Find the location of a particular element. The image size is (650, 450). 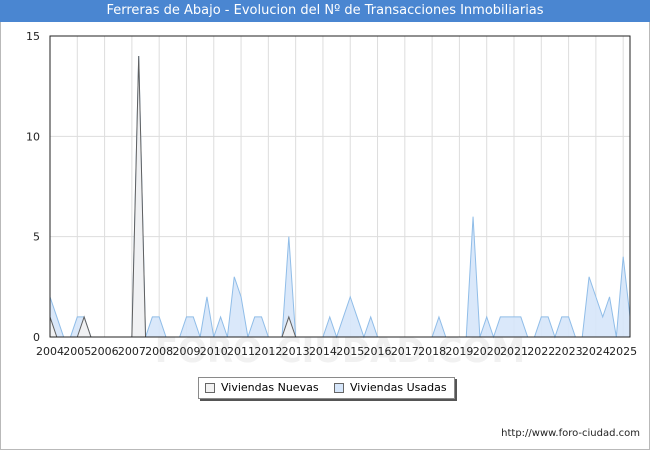

legend-item-usadas: Viviendas Usadas is located at coordinates (390, 388).